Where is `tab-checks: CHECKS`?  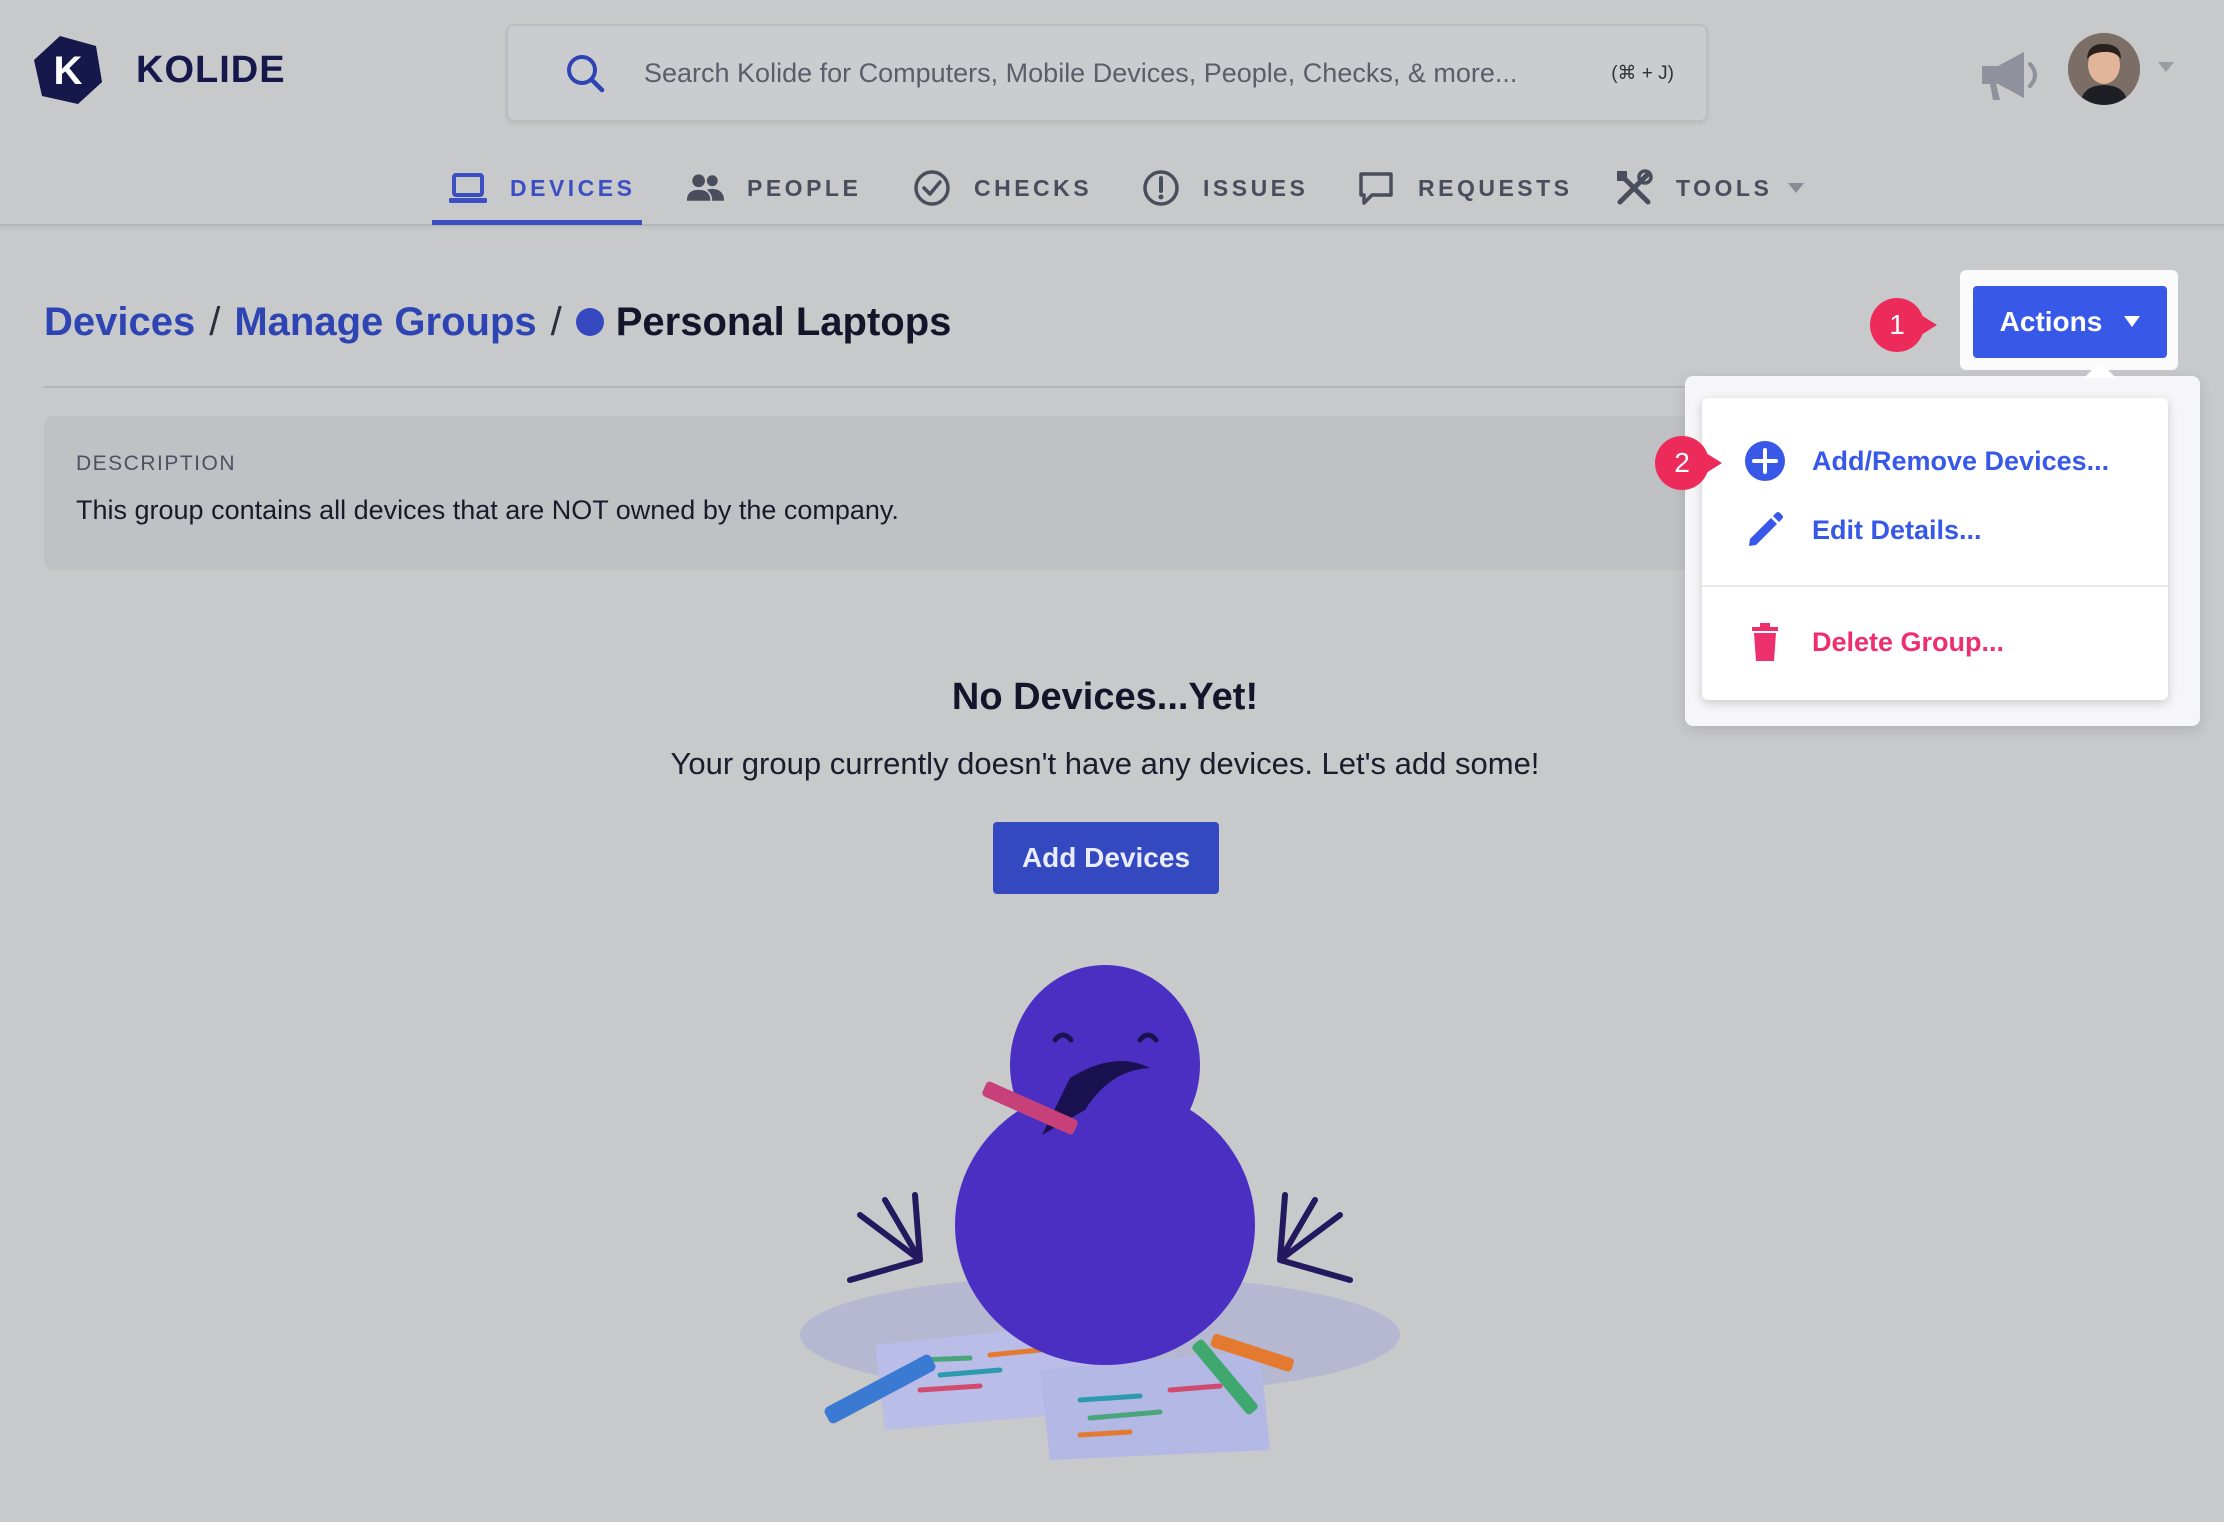 tab-checks: CHECKS is located at coordinates (1002, 188).